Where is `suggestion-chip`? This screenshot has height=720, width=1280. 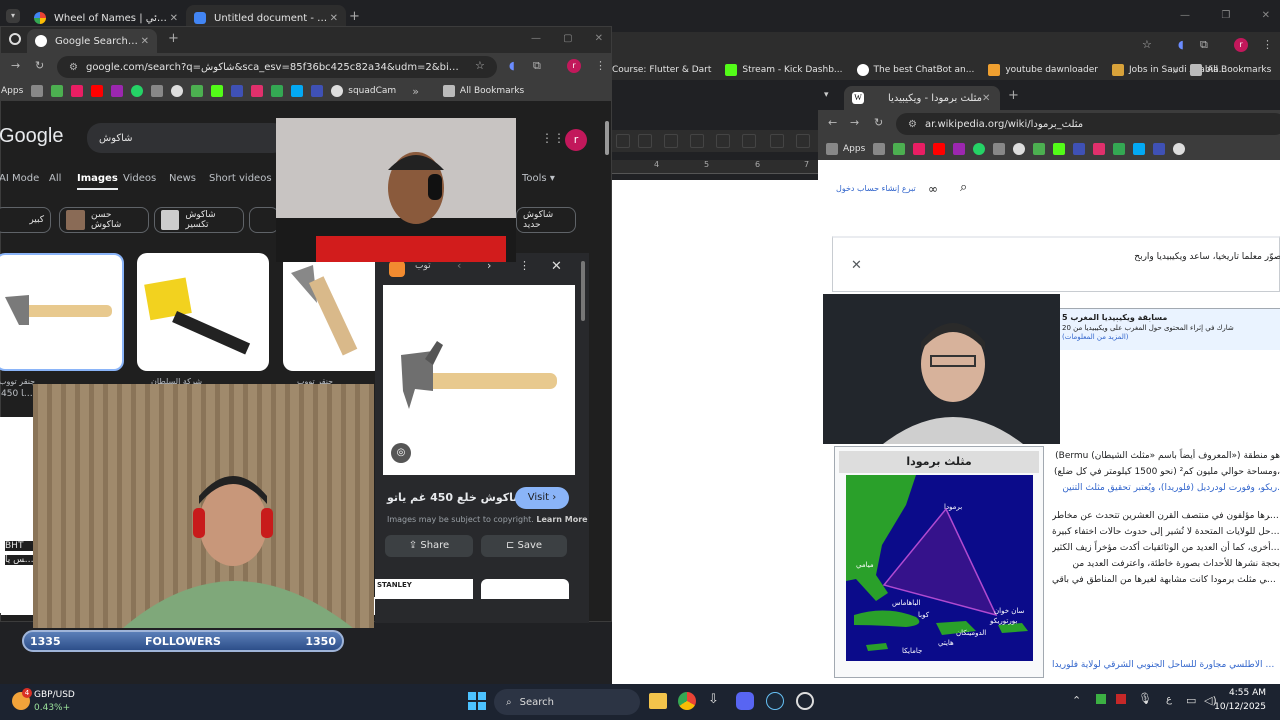
suggestion-chip is located at coordinates (264, 220).